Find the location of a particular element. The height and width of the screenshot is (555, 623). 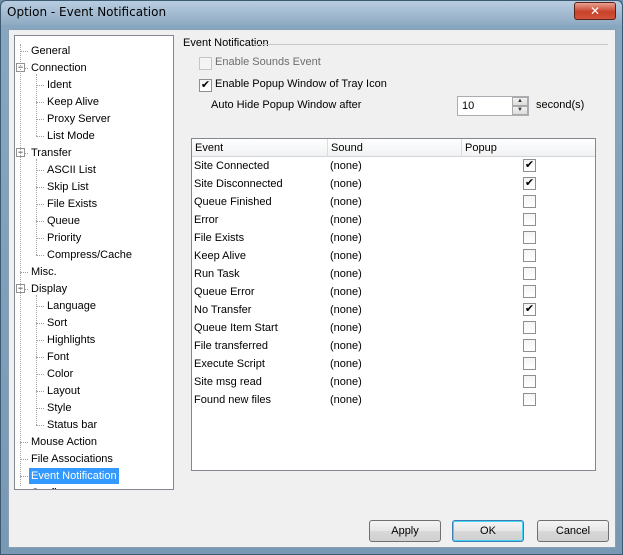

enable-sounds-checkbox is located at coordinates (205, 63).